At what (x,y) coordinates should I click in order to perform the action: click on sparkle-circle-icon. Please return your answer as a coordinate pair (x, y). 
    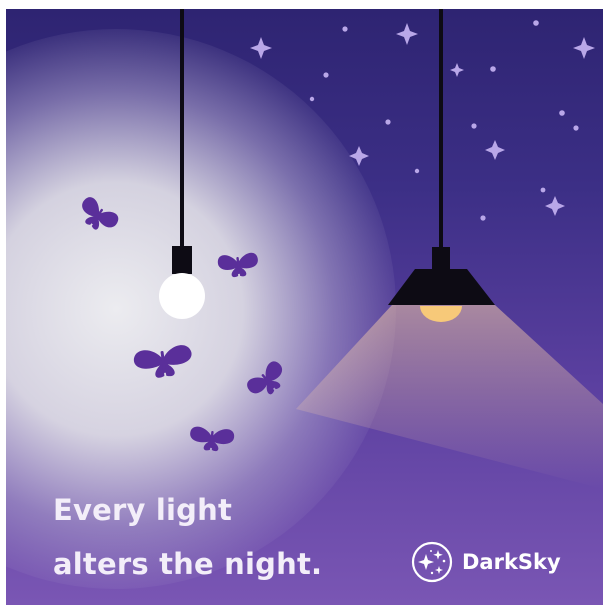
    Looking at the image, I should click on (432, 562).